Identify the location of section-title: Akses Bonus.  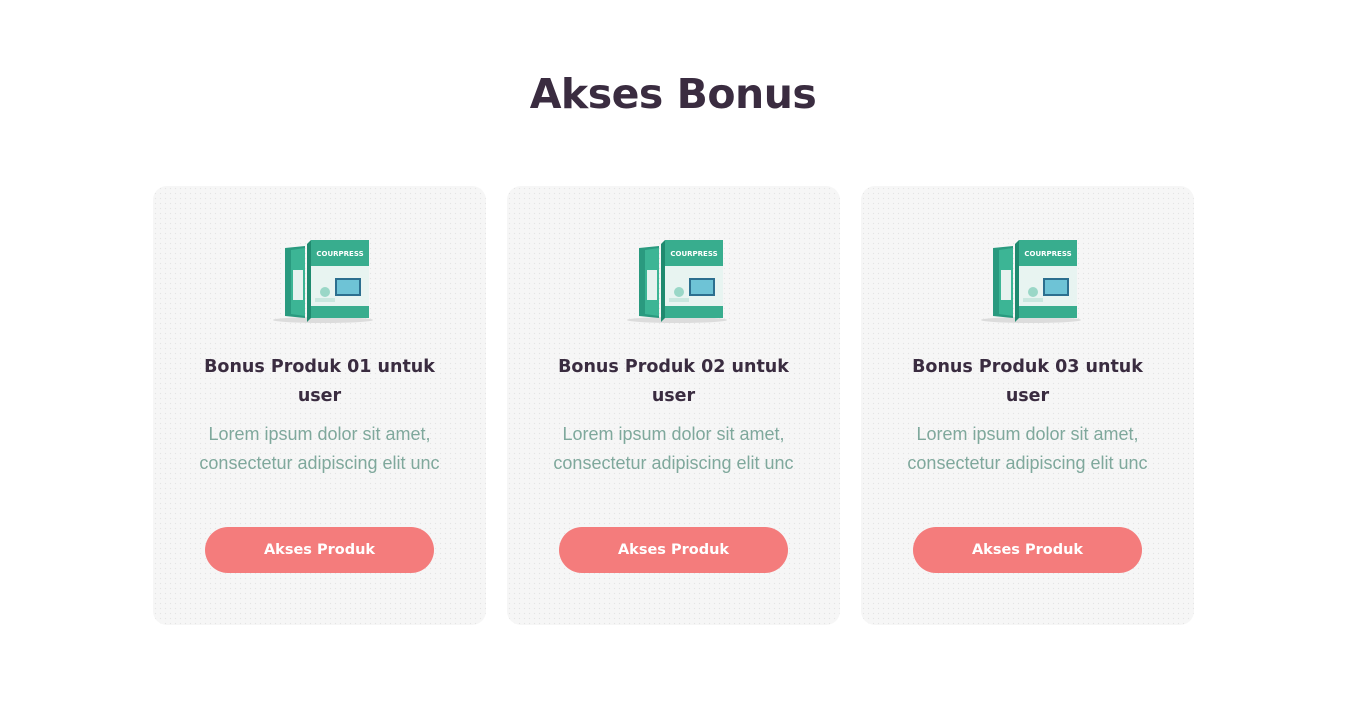
(673, 94).